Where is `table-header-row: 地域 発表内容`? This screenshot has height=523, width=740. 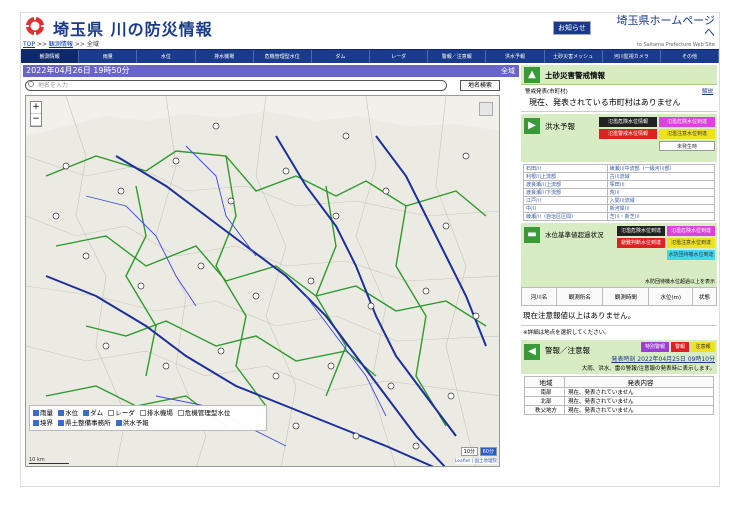
table-header-row: 地域 発表内容 is located at coordinates (619, 382).